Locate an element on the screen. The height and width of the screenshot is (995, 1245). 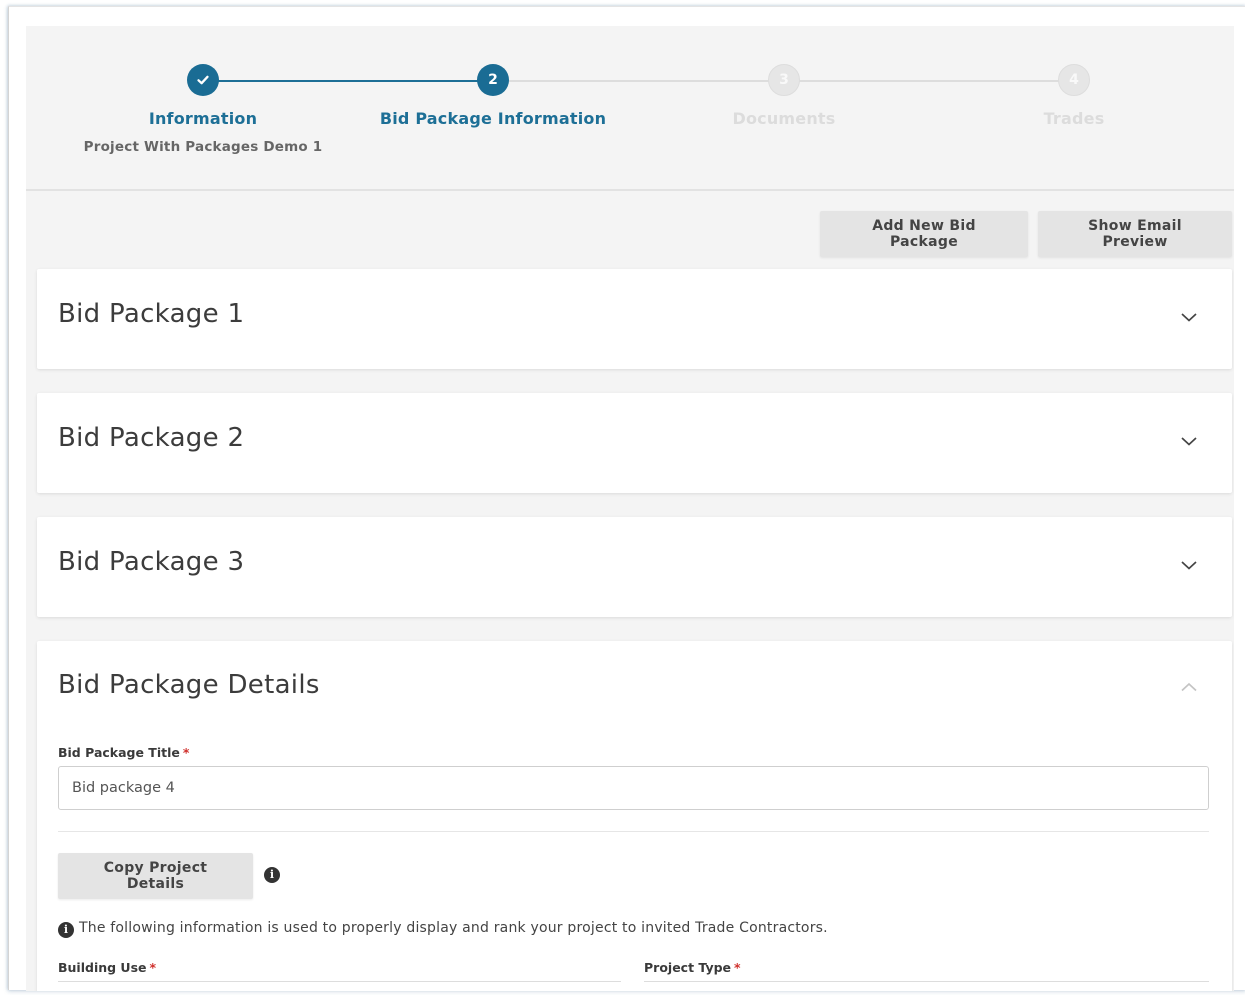
step-trades: 4 Trades is located at coordinates (1074, 96).